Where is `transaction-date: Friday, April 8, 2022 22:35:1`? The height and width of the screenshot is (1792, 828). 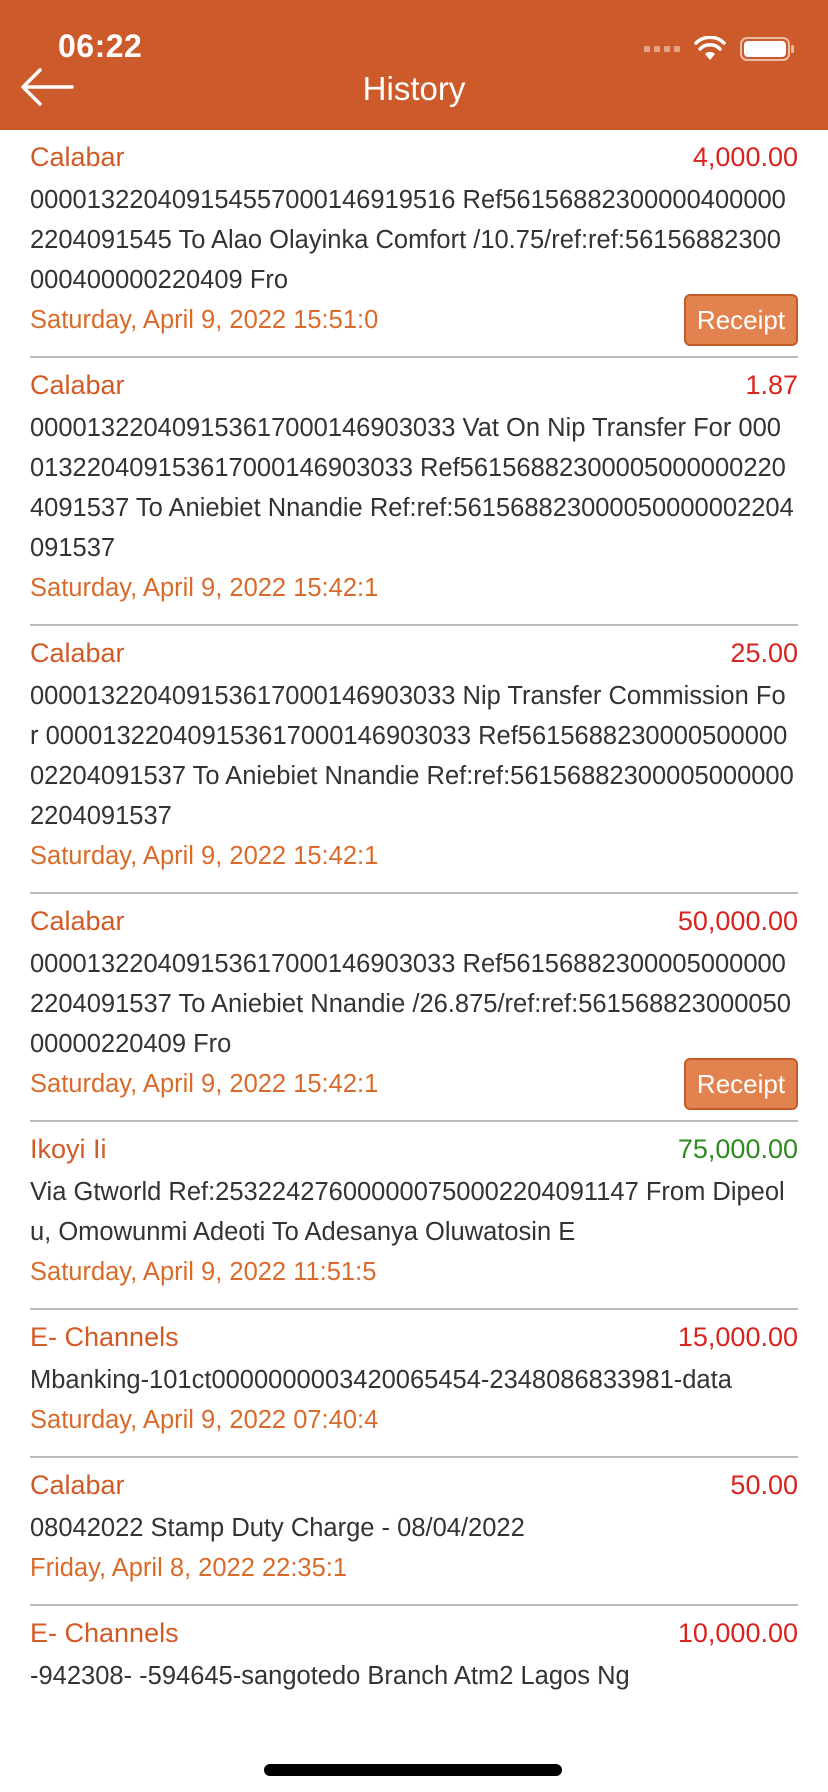 transaction-date: Friday, April 8, 2022 22:35:1 is located at coordinates (189, 1568).